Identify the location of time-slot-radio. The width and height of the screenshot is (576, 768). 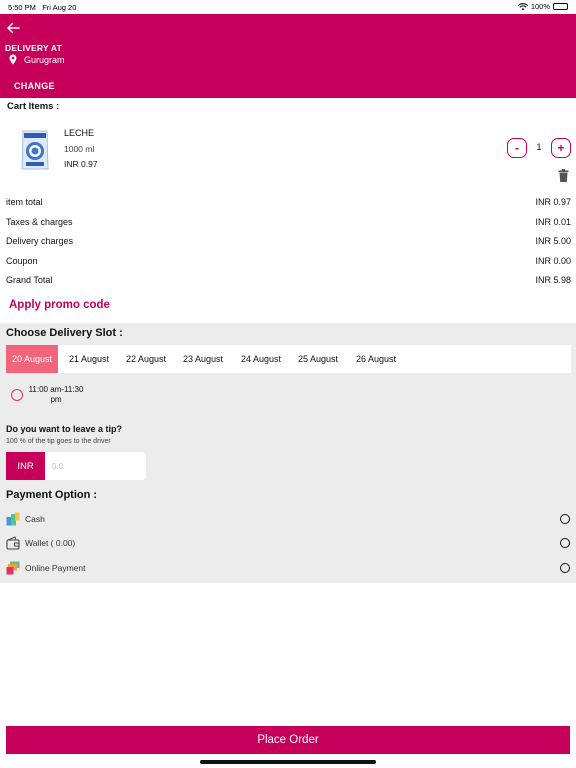
(17, 395).